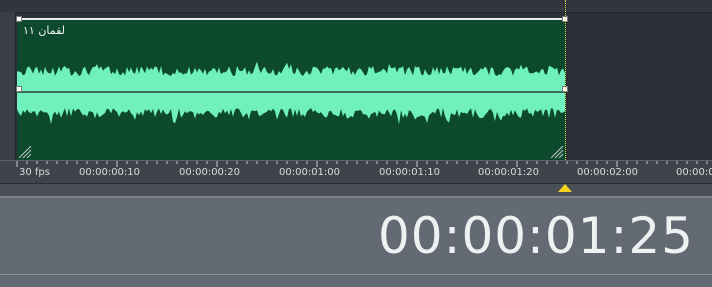 The height and width of the screenshot is (287, 712). What do you see at coordinates (565, 188) in the screenshot?
I see `playhead-marker-icon` at bounding box center [565, 188].